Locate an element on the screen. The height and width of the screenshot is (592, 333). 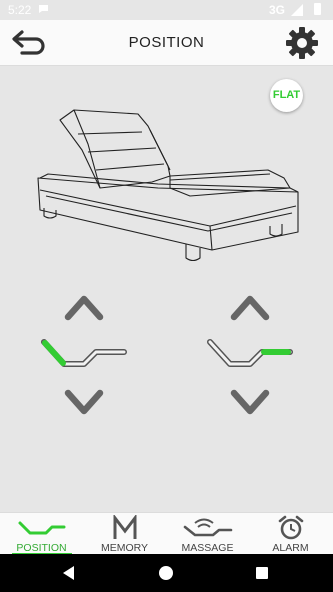
battery-icon is located at coordinates (317, 9).